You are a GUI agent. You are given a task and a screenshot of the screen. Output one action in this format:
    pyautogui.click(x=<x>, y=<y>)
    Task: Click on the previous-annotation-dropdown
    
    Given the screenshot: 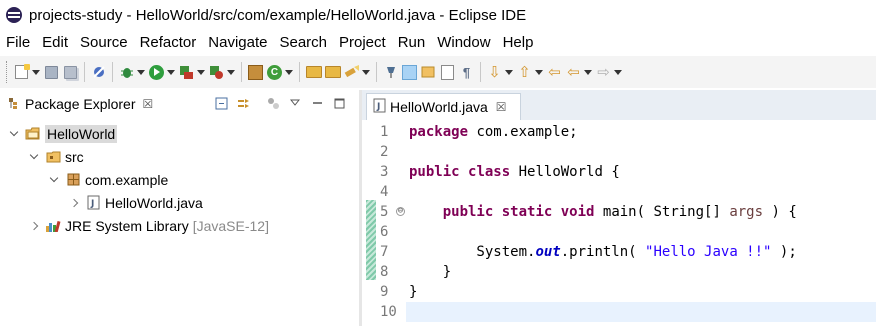 What is the action you would take?
    pyautogui.click(x=538, y=72)
    